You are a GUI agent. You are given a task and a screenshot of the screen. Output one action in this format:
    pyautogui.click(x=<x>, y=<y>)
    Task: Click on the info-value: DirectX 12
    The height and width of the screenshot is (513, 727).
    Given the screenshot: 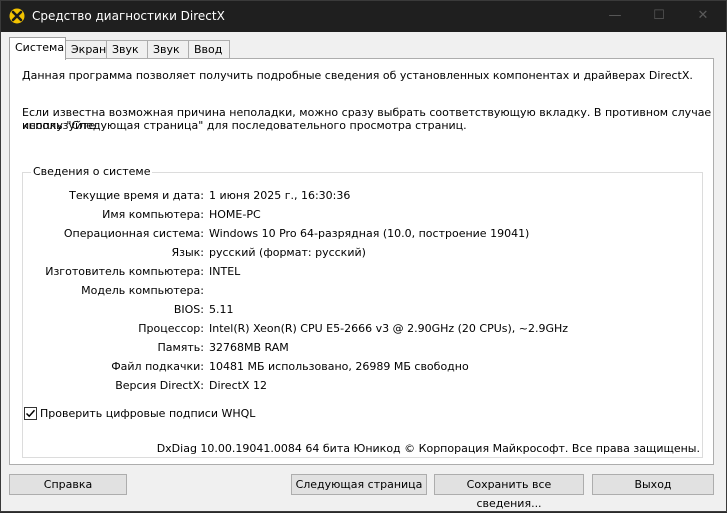 What is the action you would take?
    pyautogui.click(x=238, y=385)
    